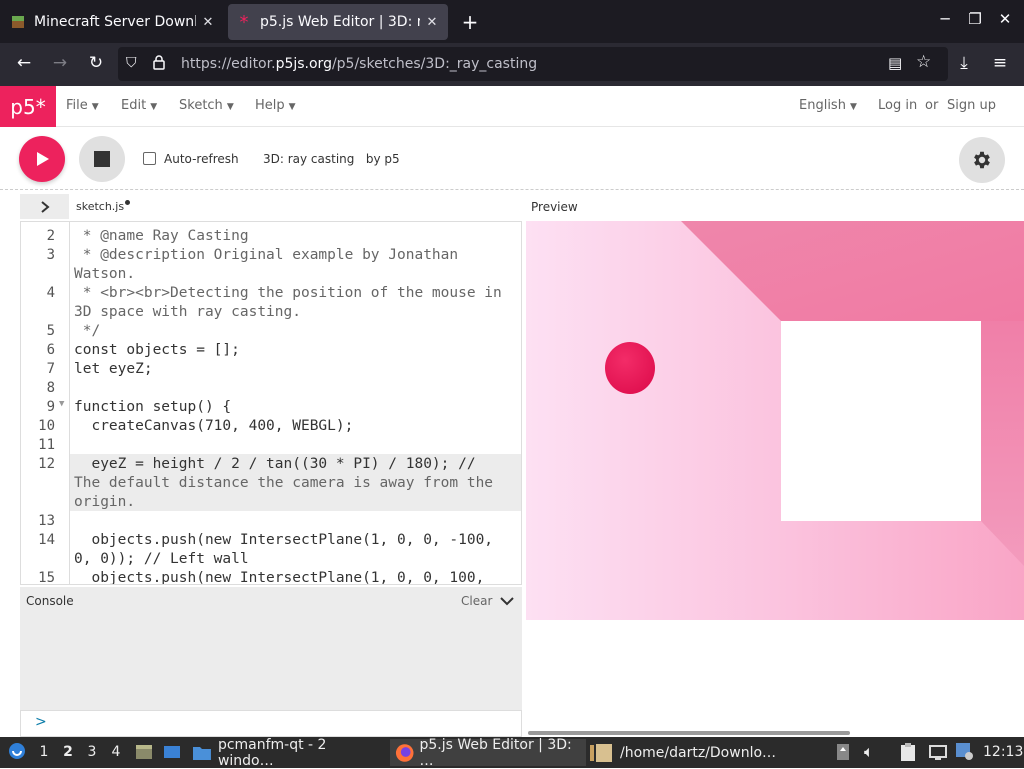 The height and width of the screenshot is (769, 1024). What do you see at coordinates (945, 19) in the screenshot?
I see `minimize-icon: ─` at bounding box center [945, 19].